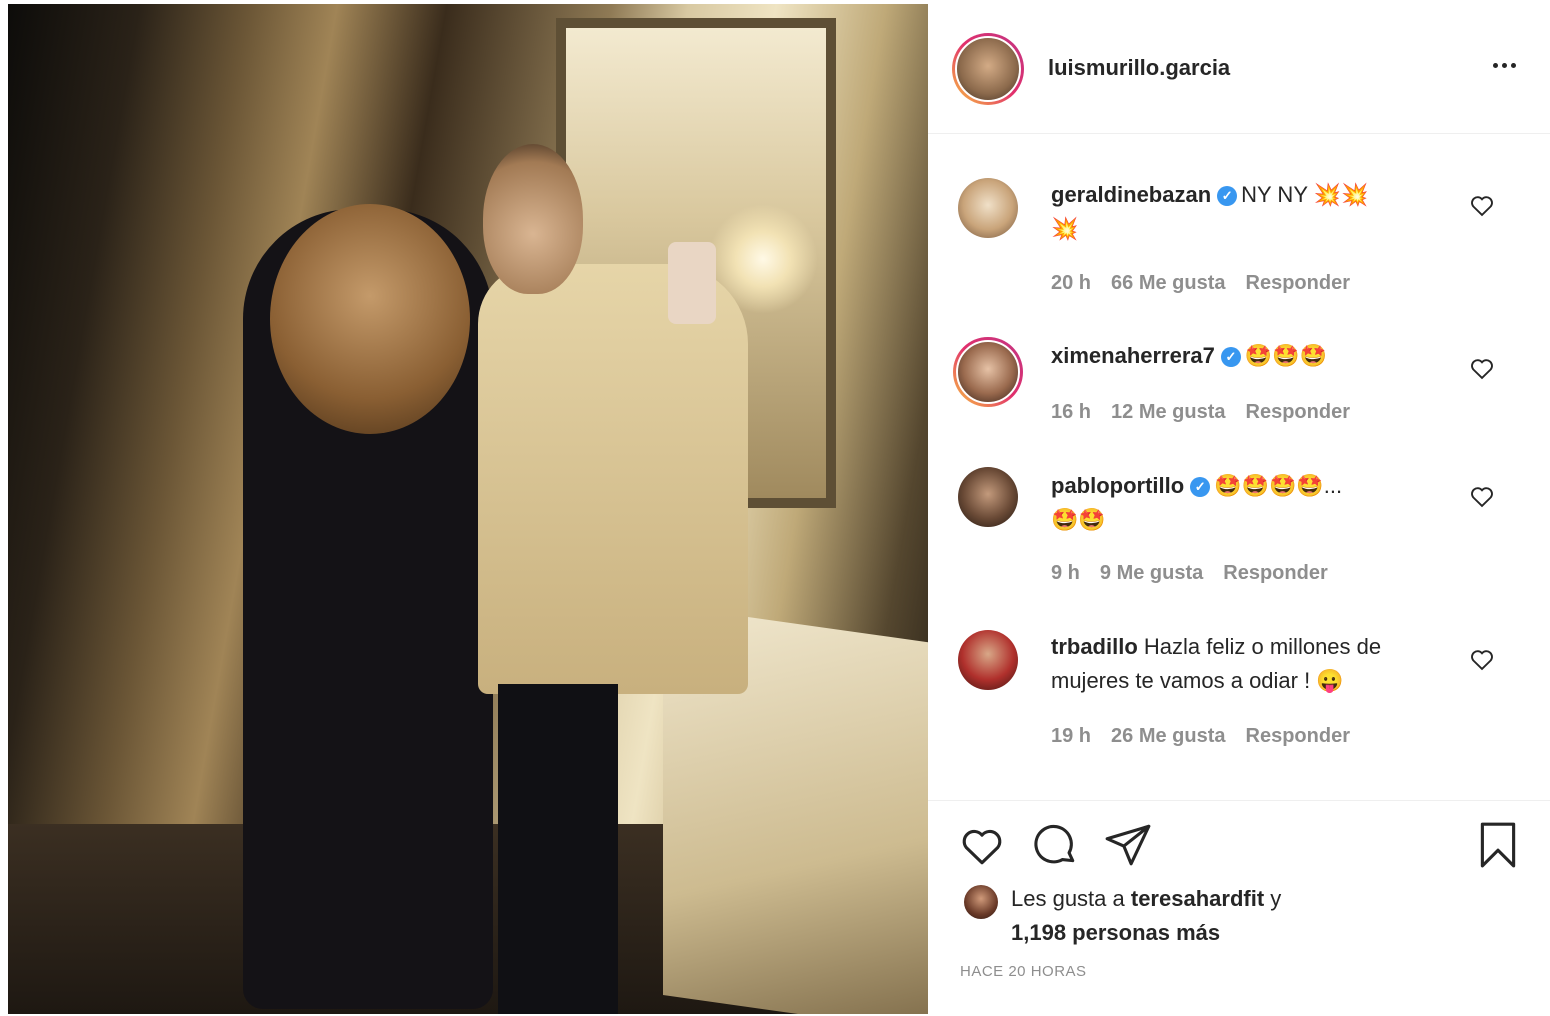  Describe the element at coordinates (1023, 971) in the screenshot. I see `post-timestamp: HACE 20 HORAS` at that location.